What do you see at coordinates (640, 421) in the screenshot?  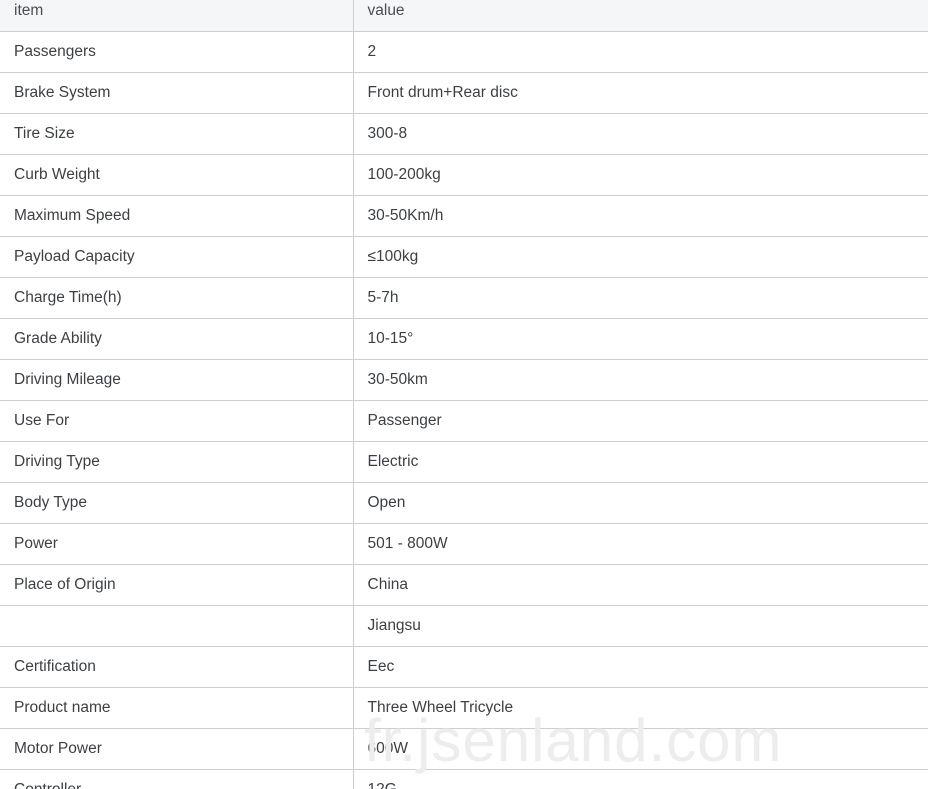 I see `spec-item-value: Passenger` at bounding box center [640, 421].